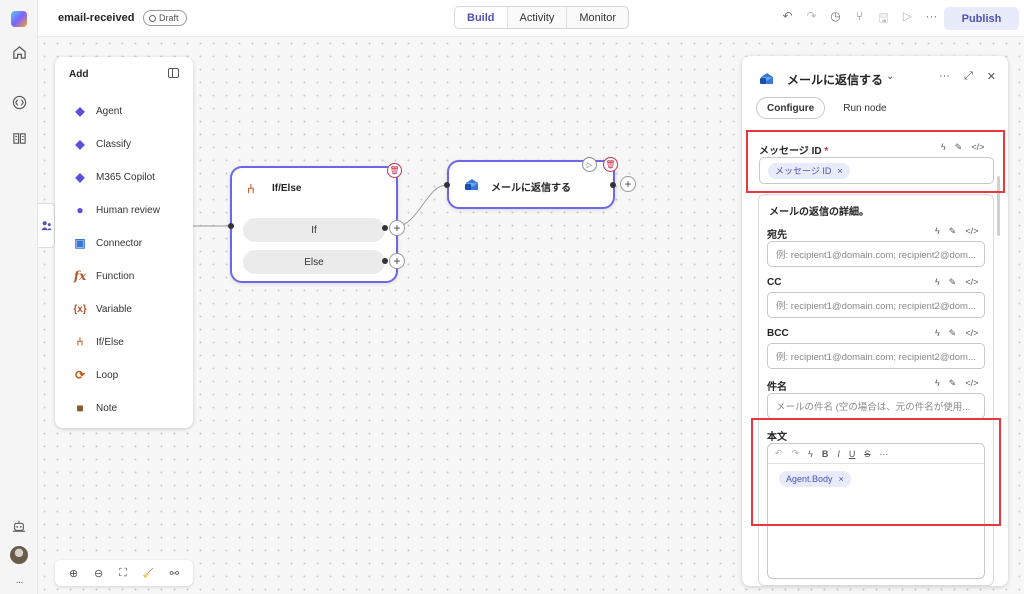 The image size is (1024, 594). Describe the element at coordinates (109, 111) in the screenshot. I see `add-item-label: Agent` at that location.